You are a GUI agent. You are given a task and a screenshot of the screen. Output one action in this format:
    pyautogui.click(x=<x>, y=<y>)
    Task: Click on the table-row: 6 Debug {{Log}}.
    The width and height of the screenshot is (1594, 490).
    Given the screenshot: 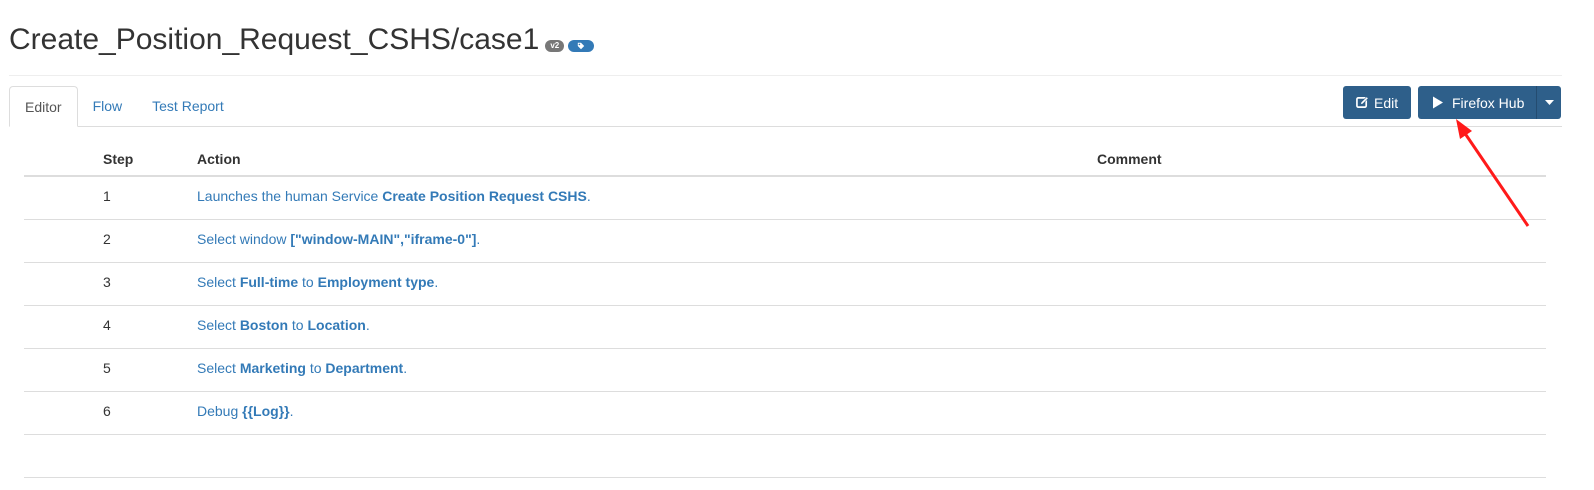 What is the action you would take?
    pyautogui.click(x=785, y=413)
    